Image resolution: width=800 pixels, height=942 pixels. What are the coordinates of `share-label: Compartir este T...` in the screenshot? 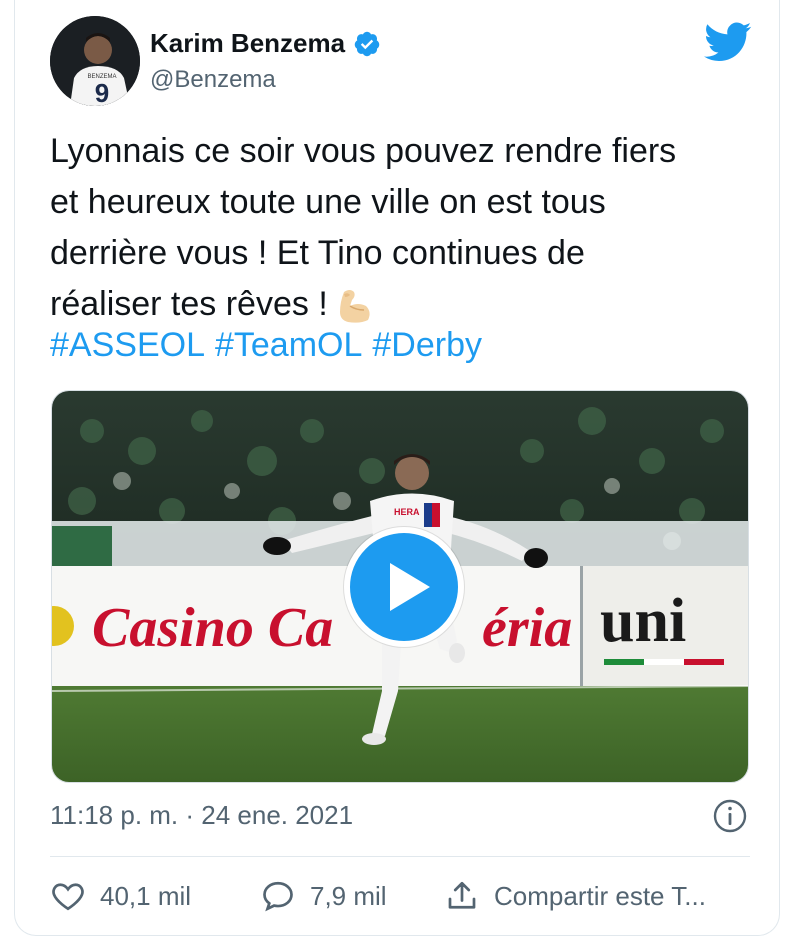 It's located at (600, 895).